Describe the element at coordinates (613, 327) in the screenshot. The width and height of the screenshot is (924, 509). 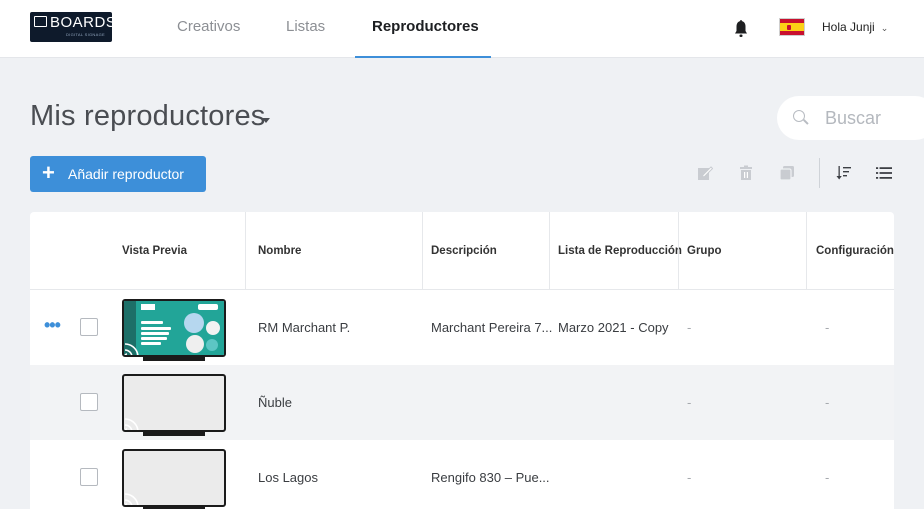
I see `player-playlist: Marzo 2021 - Copy` at that location.